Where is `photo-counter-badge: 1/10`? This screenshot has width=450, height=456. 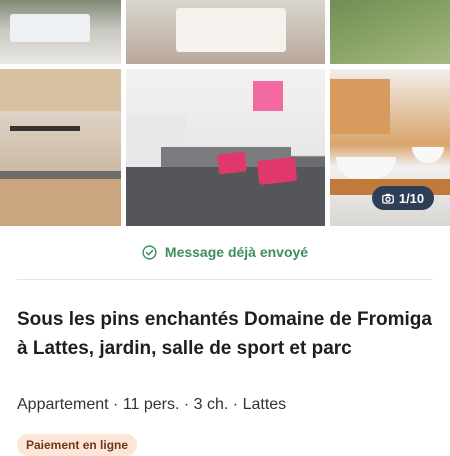
photo-counter-badge: 1/10 is located at coordinates (403, 198).